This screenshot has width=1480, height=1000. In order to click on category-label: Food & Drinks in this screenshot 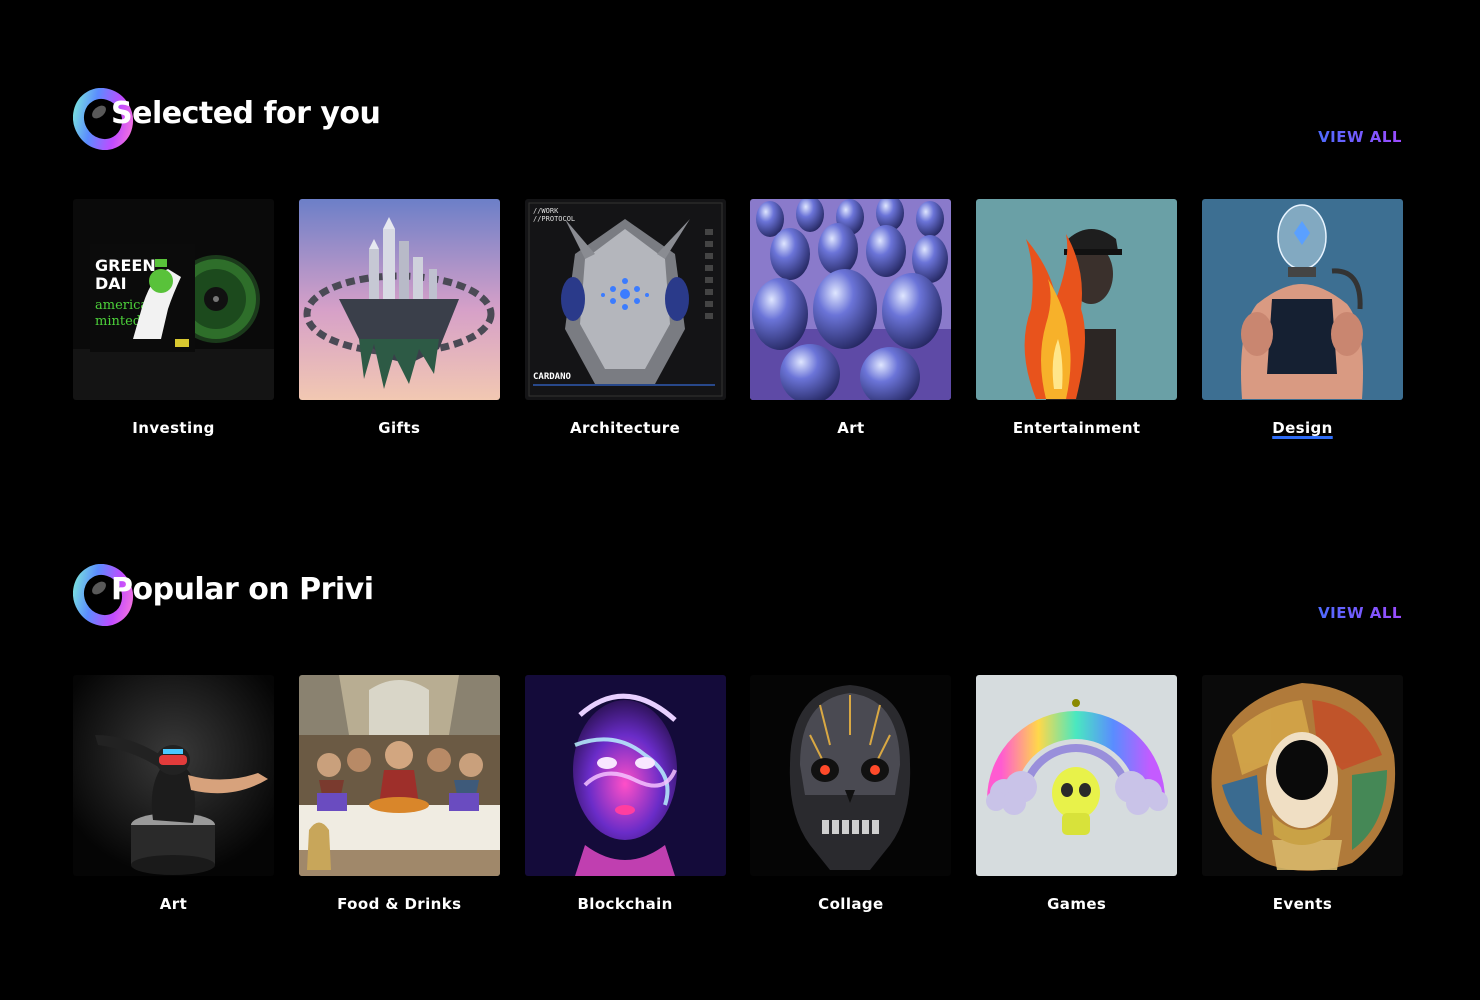, I will do `click(399, 904)`.